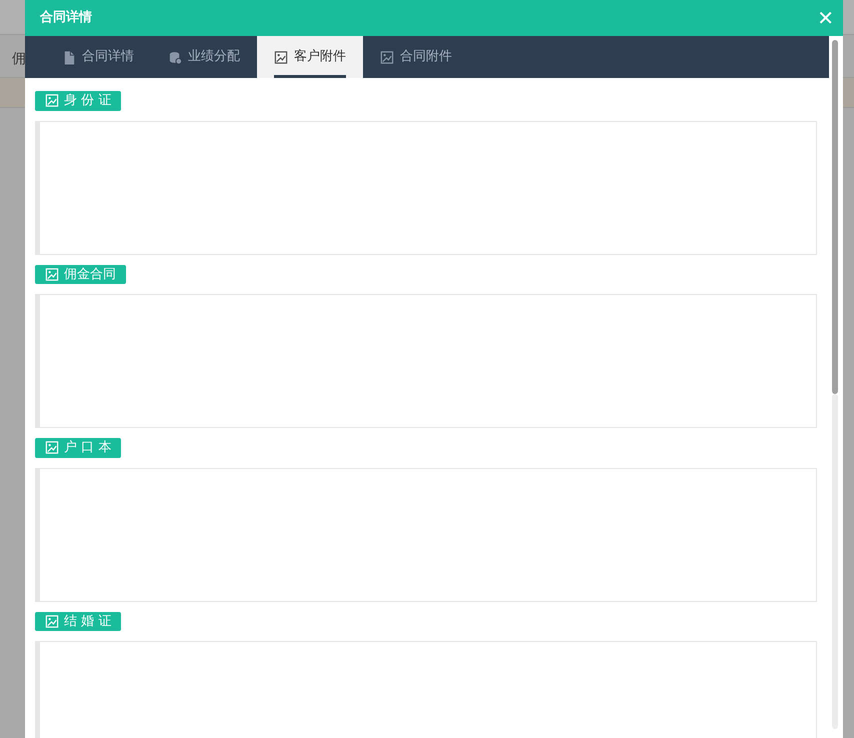  I want to click on attachment-group-button: 结 婚 证, so click(78, 621).